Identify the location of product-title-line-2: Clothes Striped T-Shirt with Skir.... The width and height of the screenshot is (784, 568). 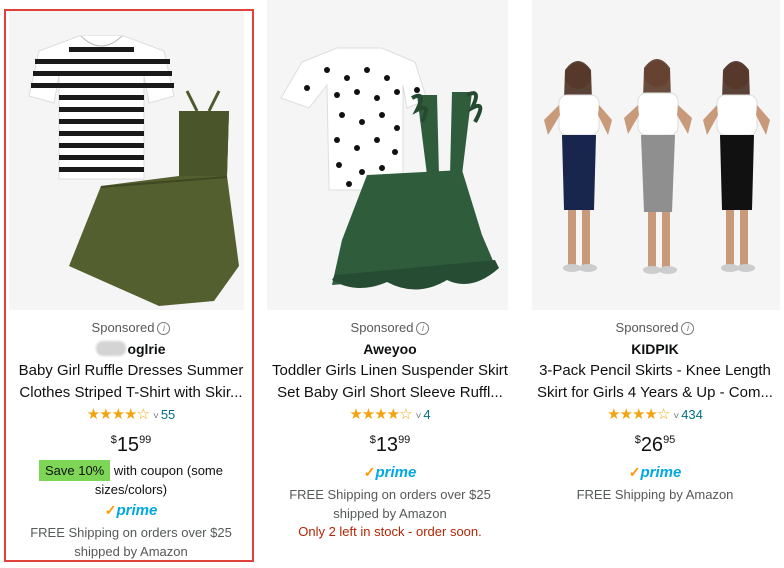
(131, 393).